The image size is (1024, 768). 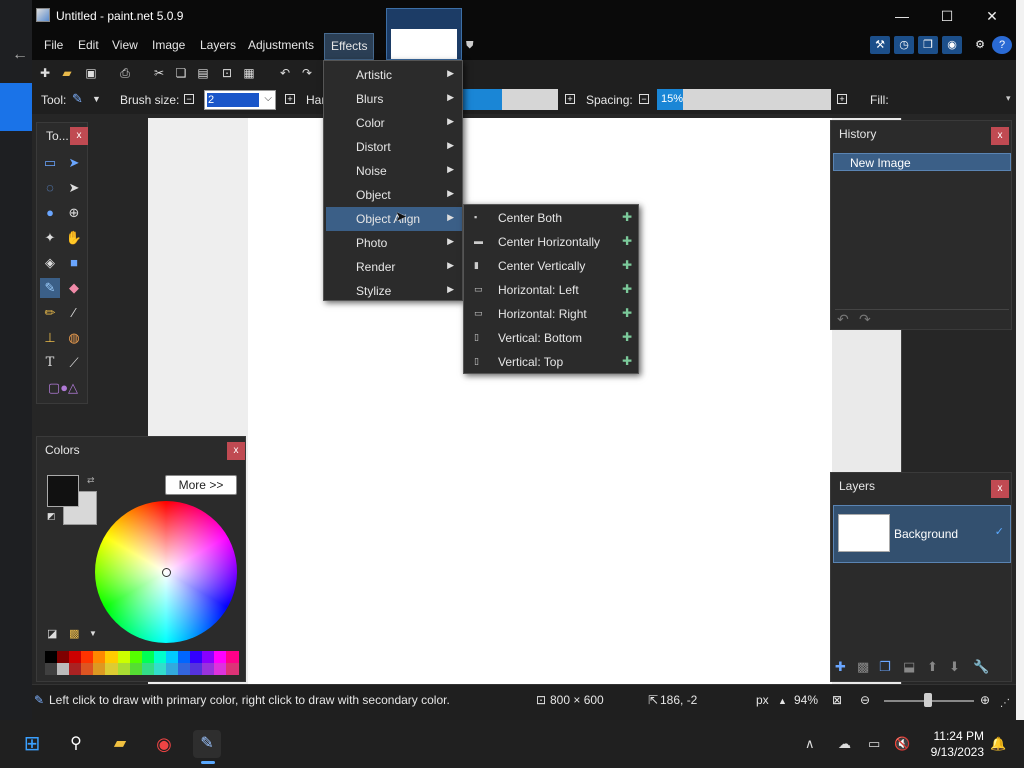 I want to click on new-file-icon: ✚, so click(x=45, y=73).